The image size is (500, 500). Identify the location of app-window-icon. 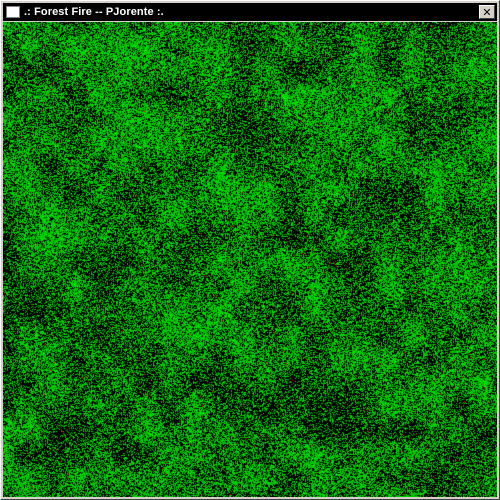
(13, 12).